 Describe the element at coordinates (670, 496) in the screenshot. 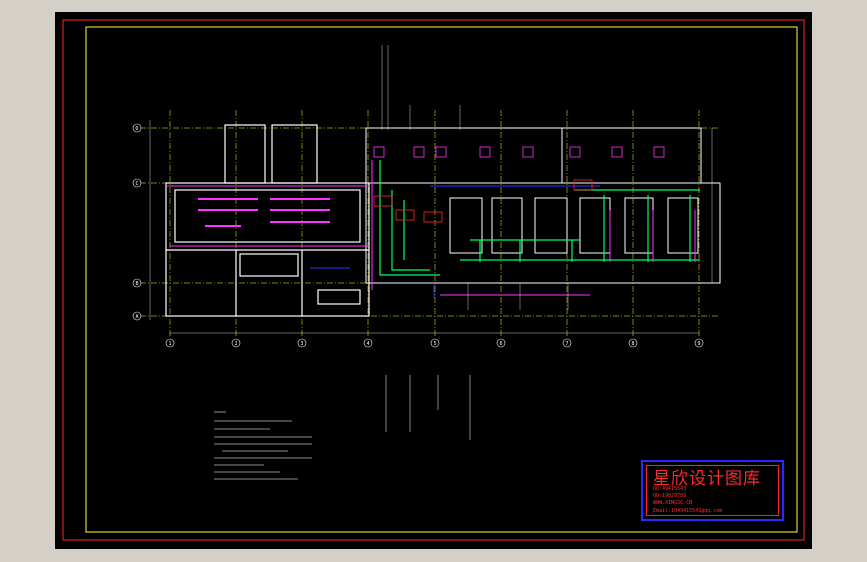

I see `title-block-line: QQ:19829783` at that location.